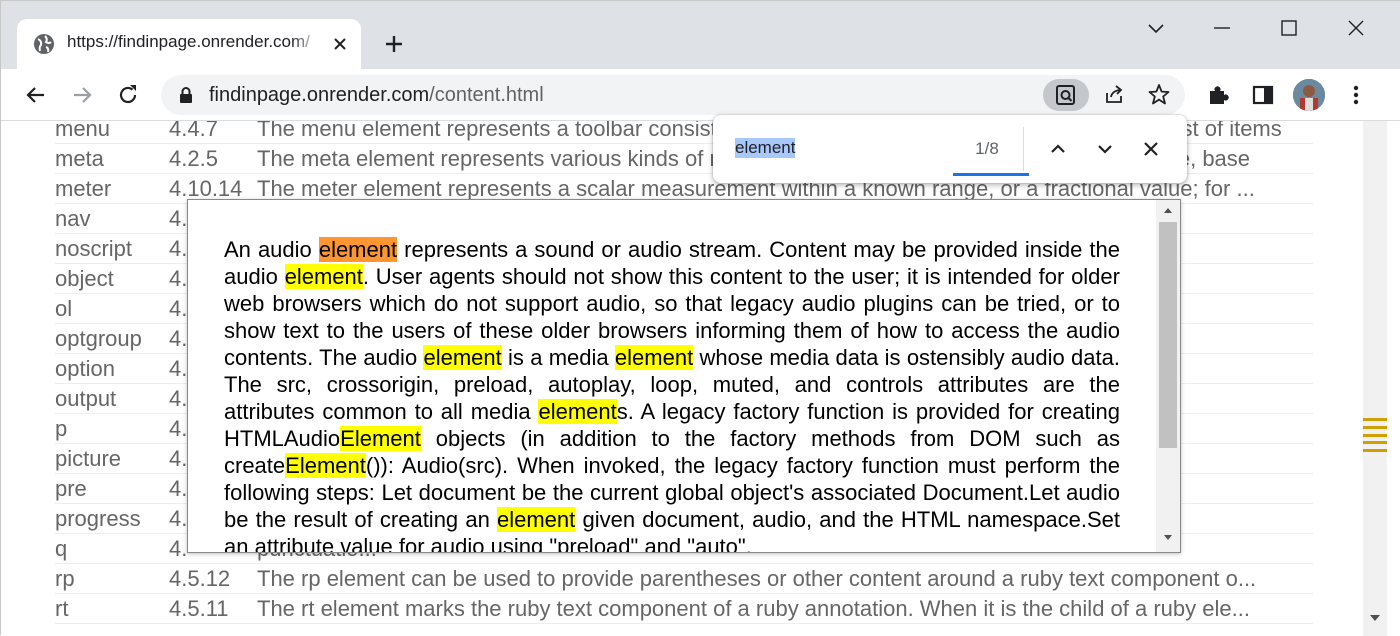 The image size is (1400, 636). What do you see at coordinates (86, 398) in the screenshot?
I see `element-name-cell: output` at bounding box center [86, 398].